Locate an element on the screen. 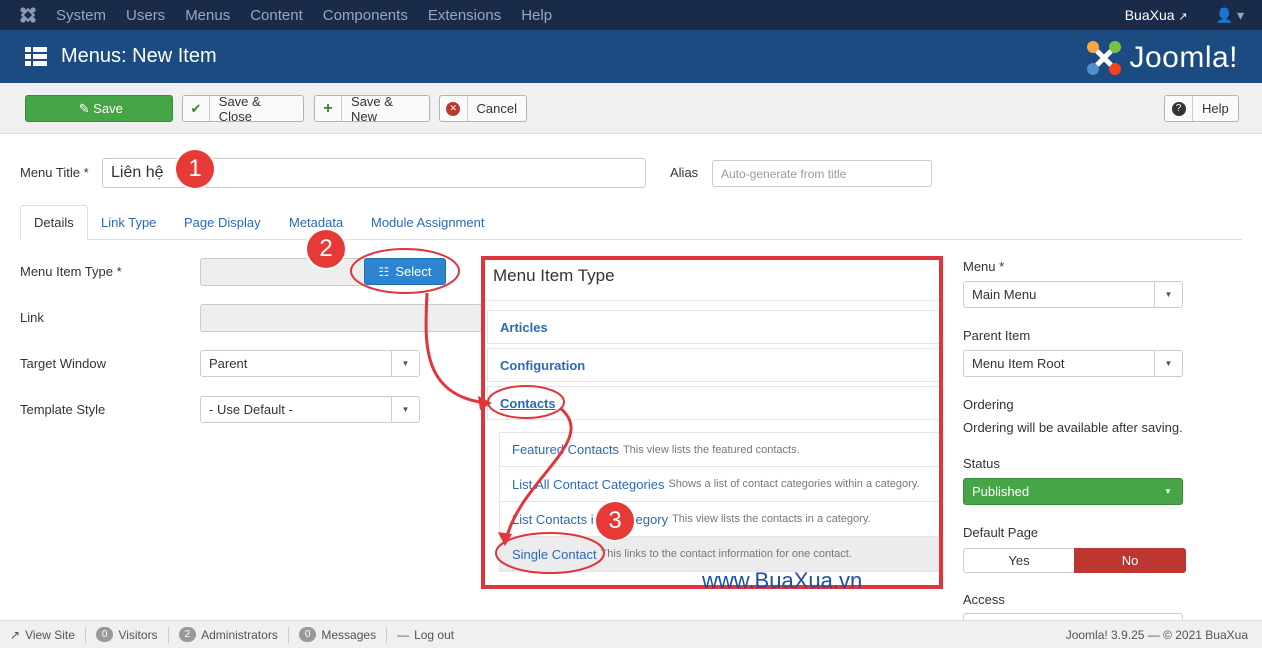  minus-icon: — is located at coordinates (403, 634).